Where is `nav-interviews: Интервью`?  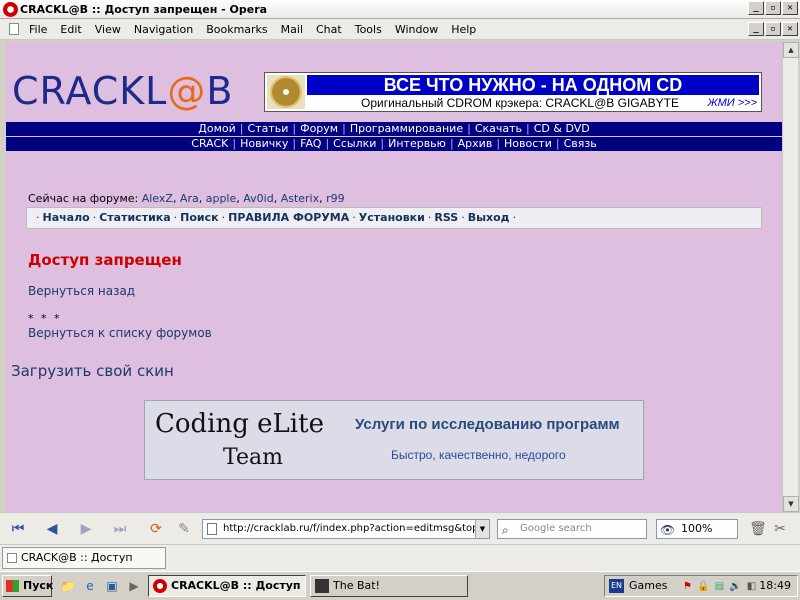
nav-interviews: Интервью is located at coordinates (417, 143).